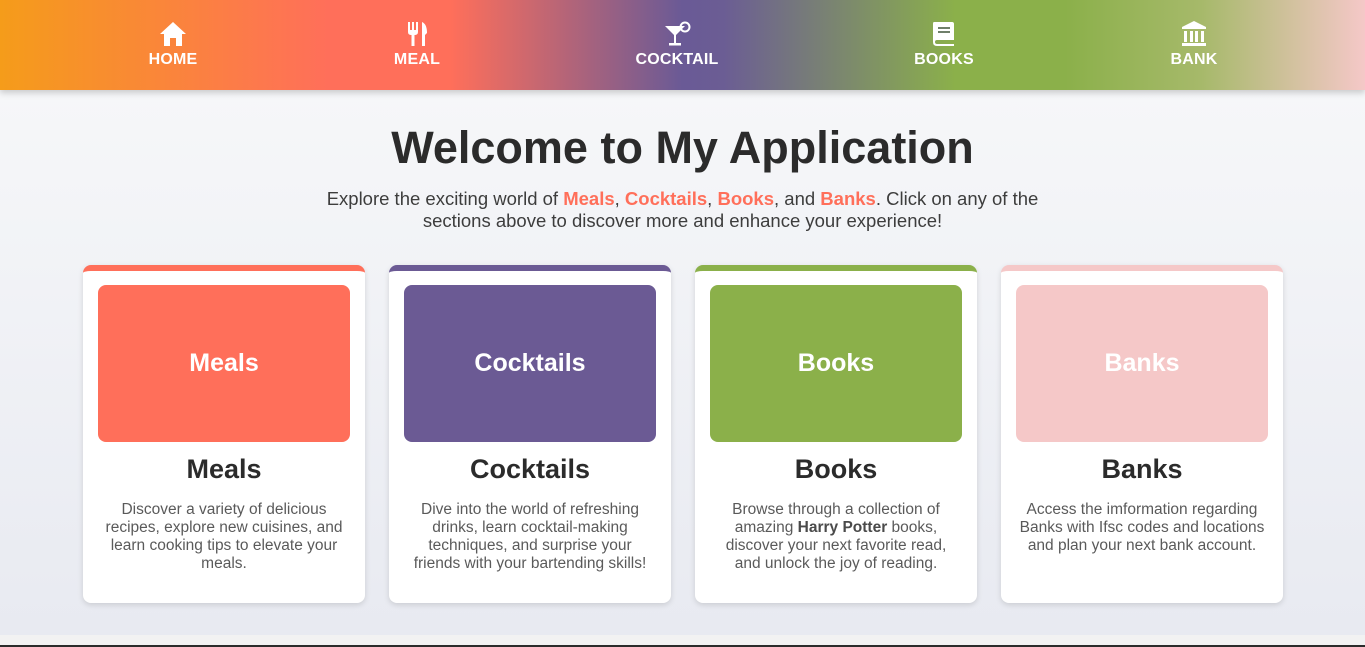  I want to click on card-banner-cocktails: Cocktails, so click(530, 363).